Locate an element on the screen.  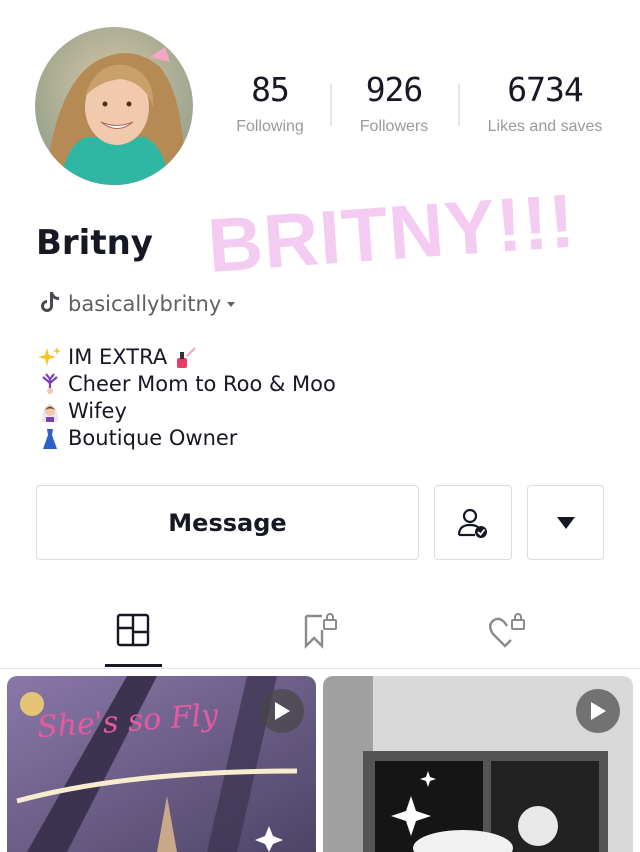
stat-following: 85 Following is located at coordinates (270, 102).